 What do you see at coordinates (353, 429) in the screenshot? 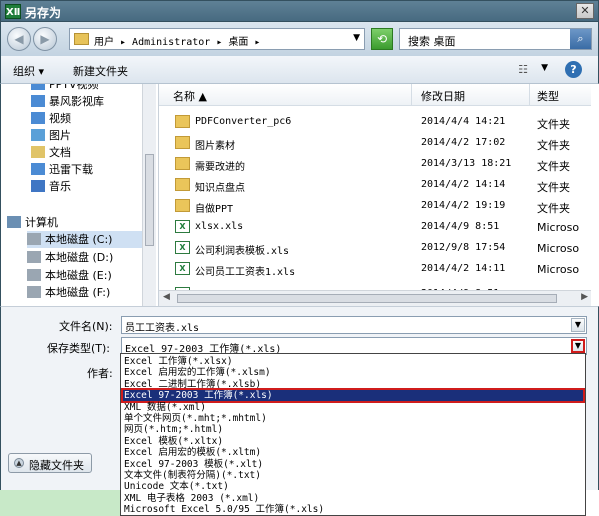
I see `savetype-option: 网页(*.htm;*.html)` at bounding box center [353, 429].